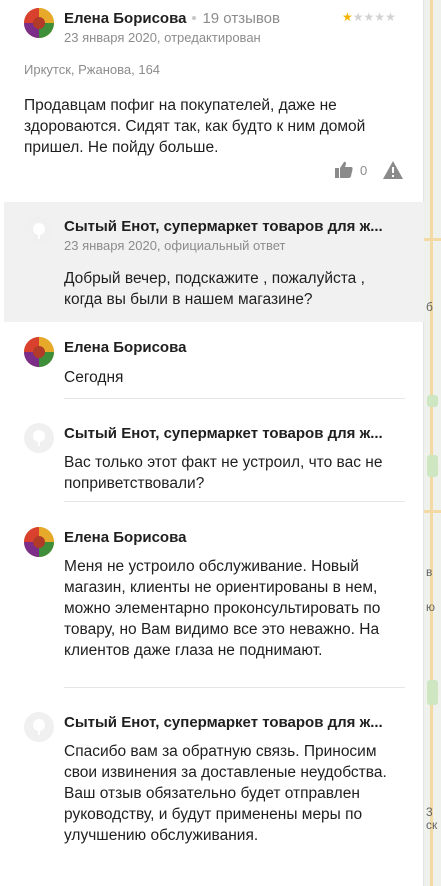  What do you see at coordinates (393, 172) in the screenshot?
I see `report-icon` at bounding box center [393, 172].